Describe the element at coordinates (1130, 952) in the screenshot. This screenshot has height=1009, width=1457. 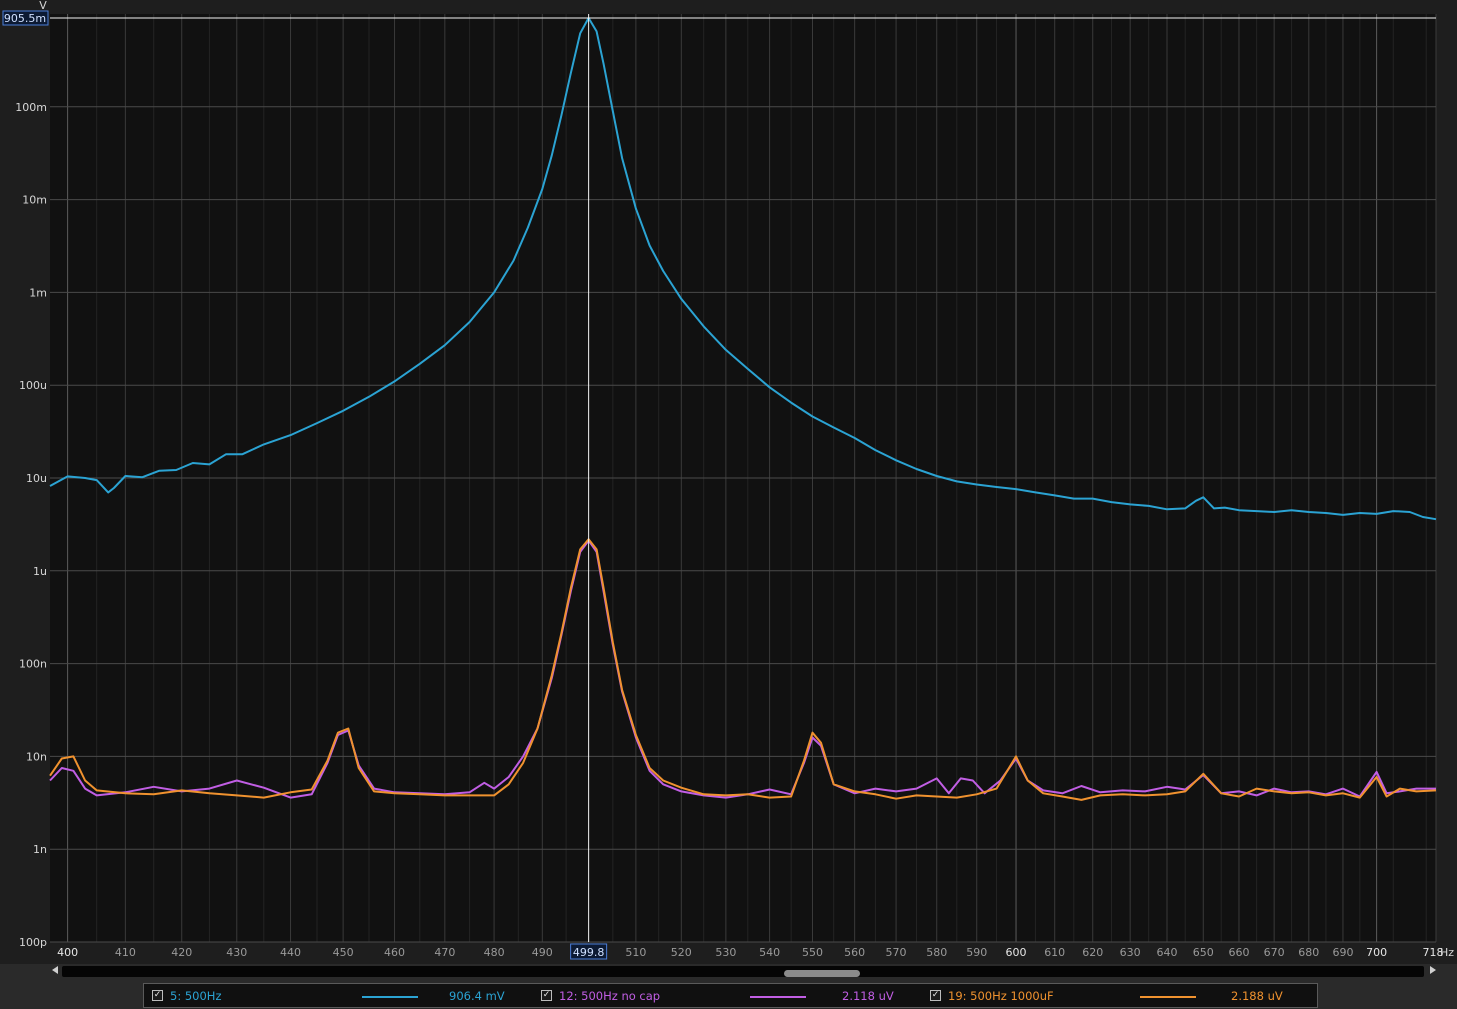
I see `x-tick-label: 630` at that location.